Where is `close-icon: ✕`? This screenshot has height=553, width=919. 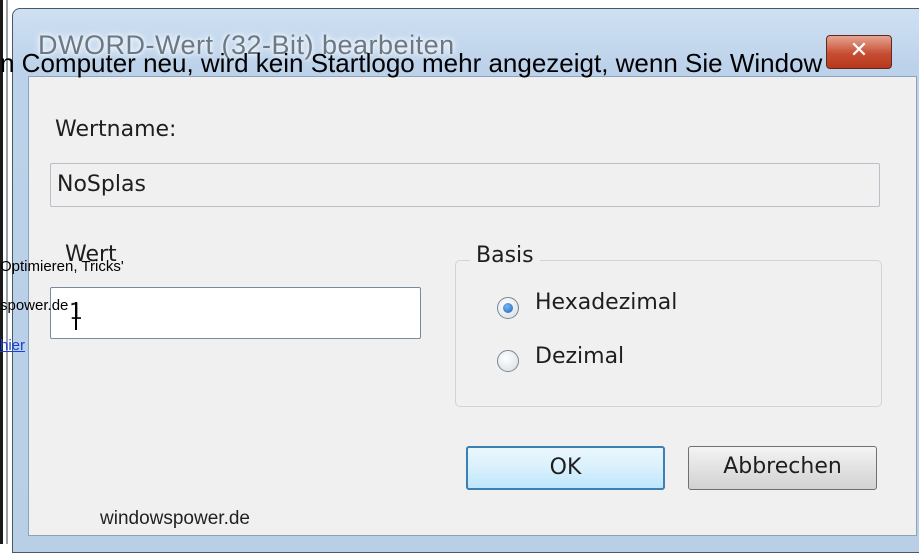 close-icon: ✕ is located at coordinates (859, 50).